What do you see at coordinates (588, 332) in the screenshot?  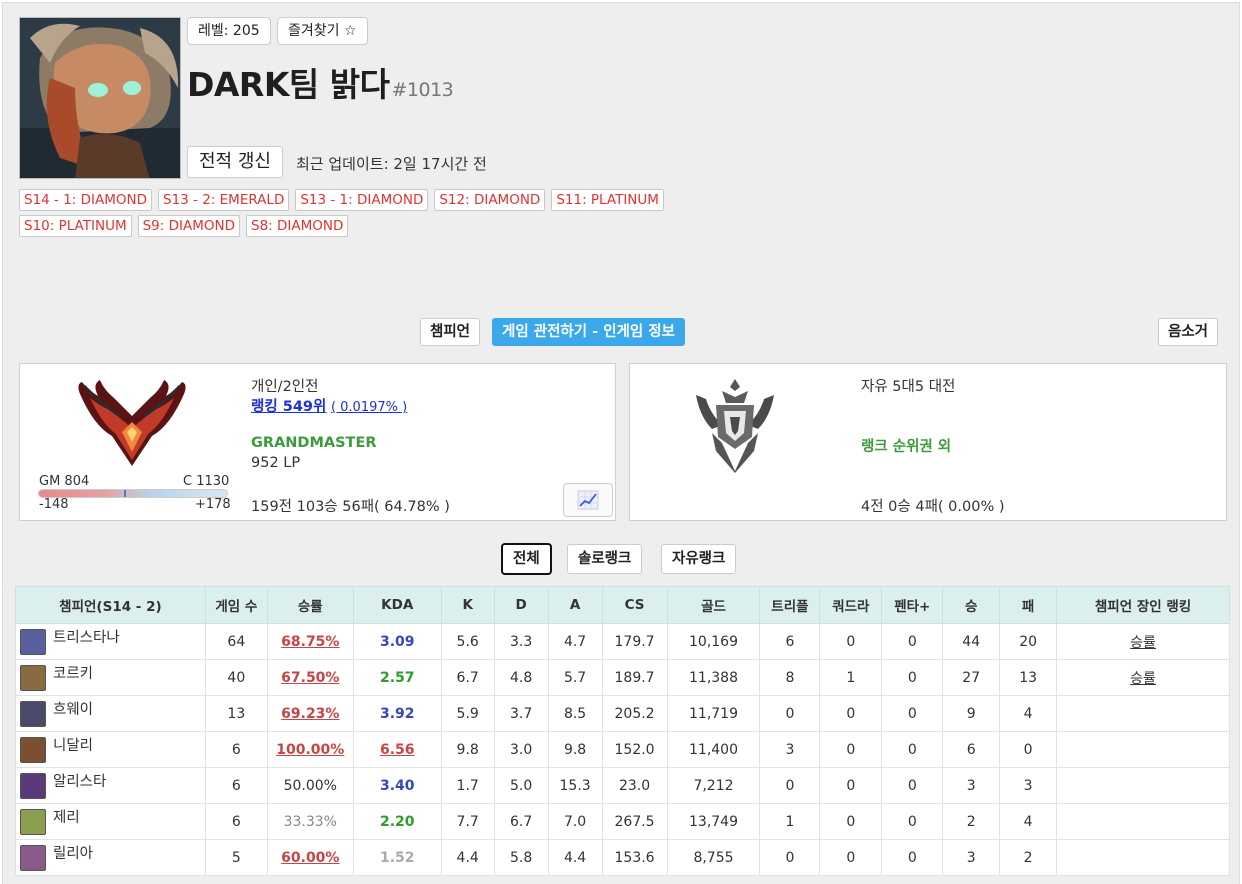 I see `spectate-button: 게임 관전하기 - 인게임 정보` at bounding box center [588, 332].